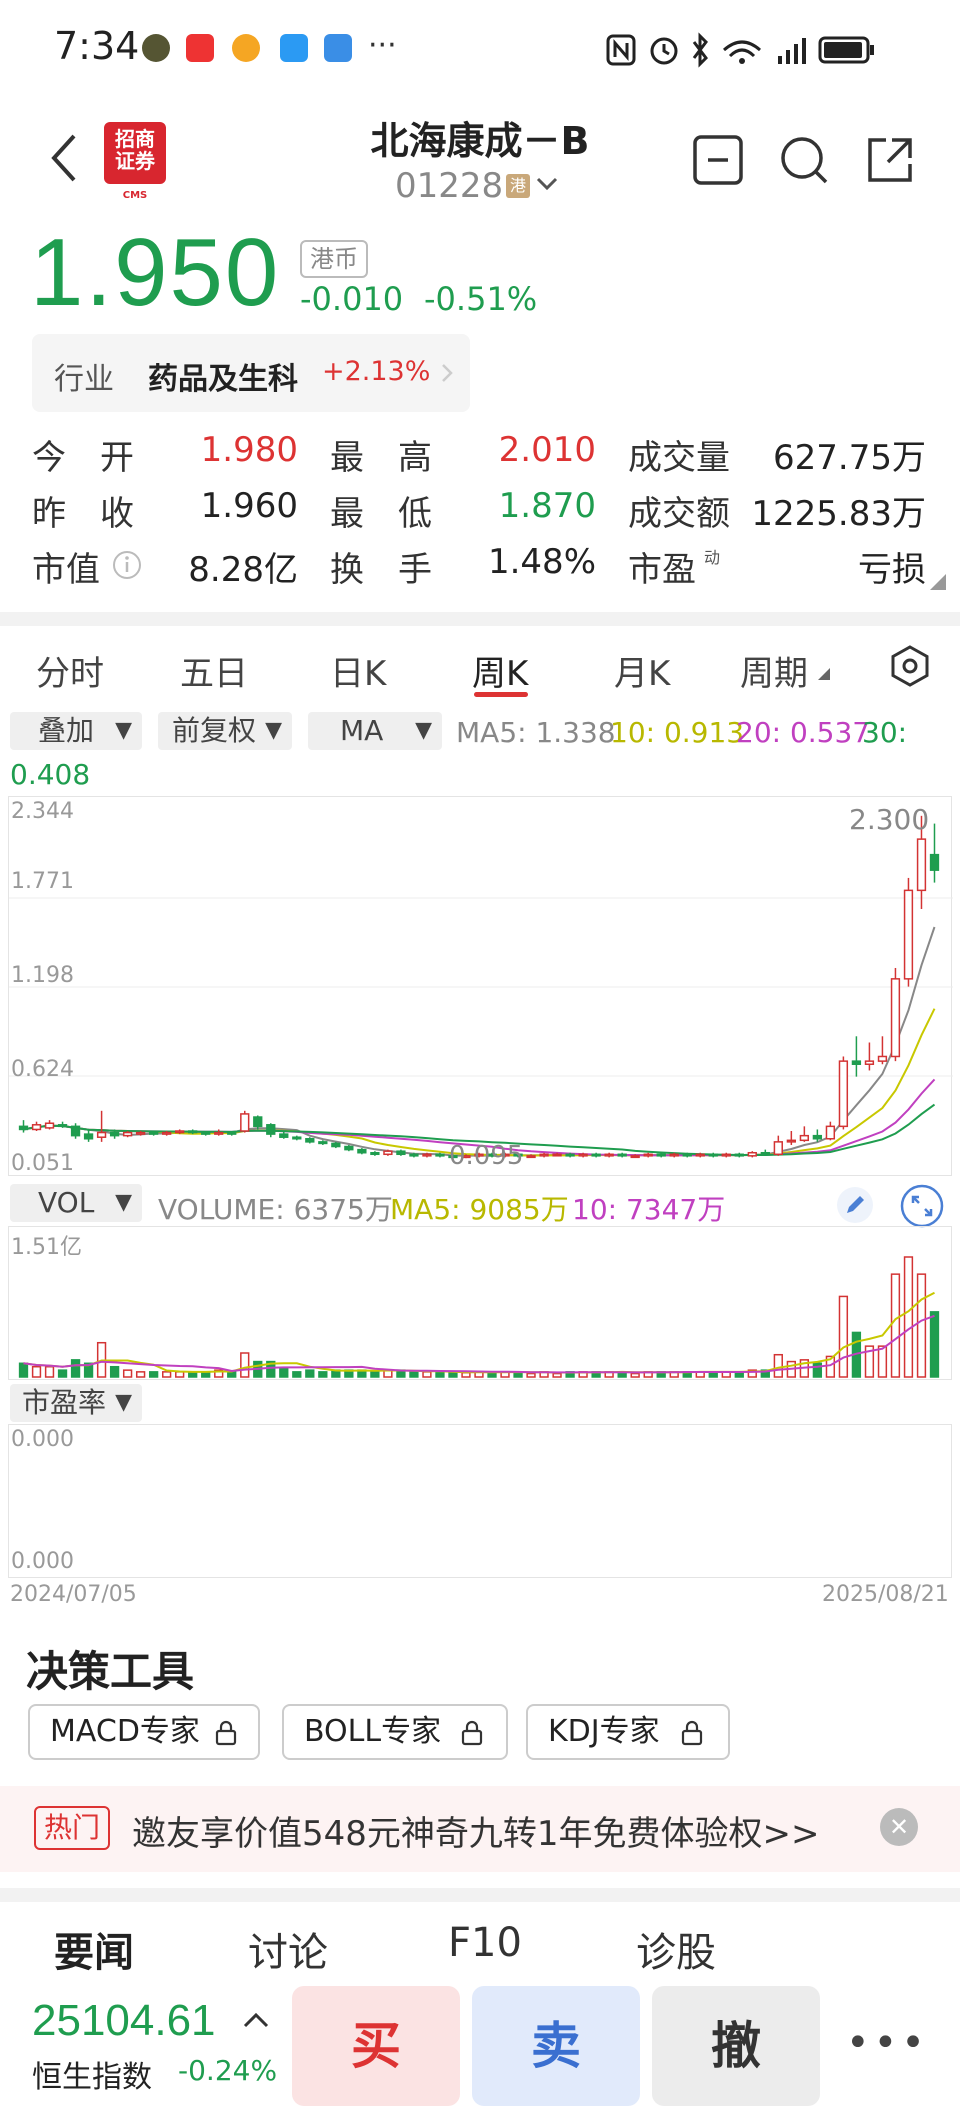 This screenshot has height=2122, width=960. What do you see at coordinates (275, 1209) in the screenshot?
I see `volume-current: VOLUME: 6375万` at bounding box center [275, 1209].